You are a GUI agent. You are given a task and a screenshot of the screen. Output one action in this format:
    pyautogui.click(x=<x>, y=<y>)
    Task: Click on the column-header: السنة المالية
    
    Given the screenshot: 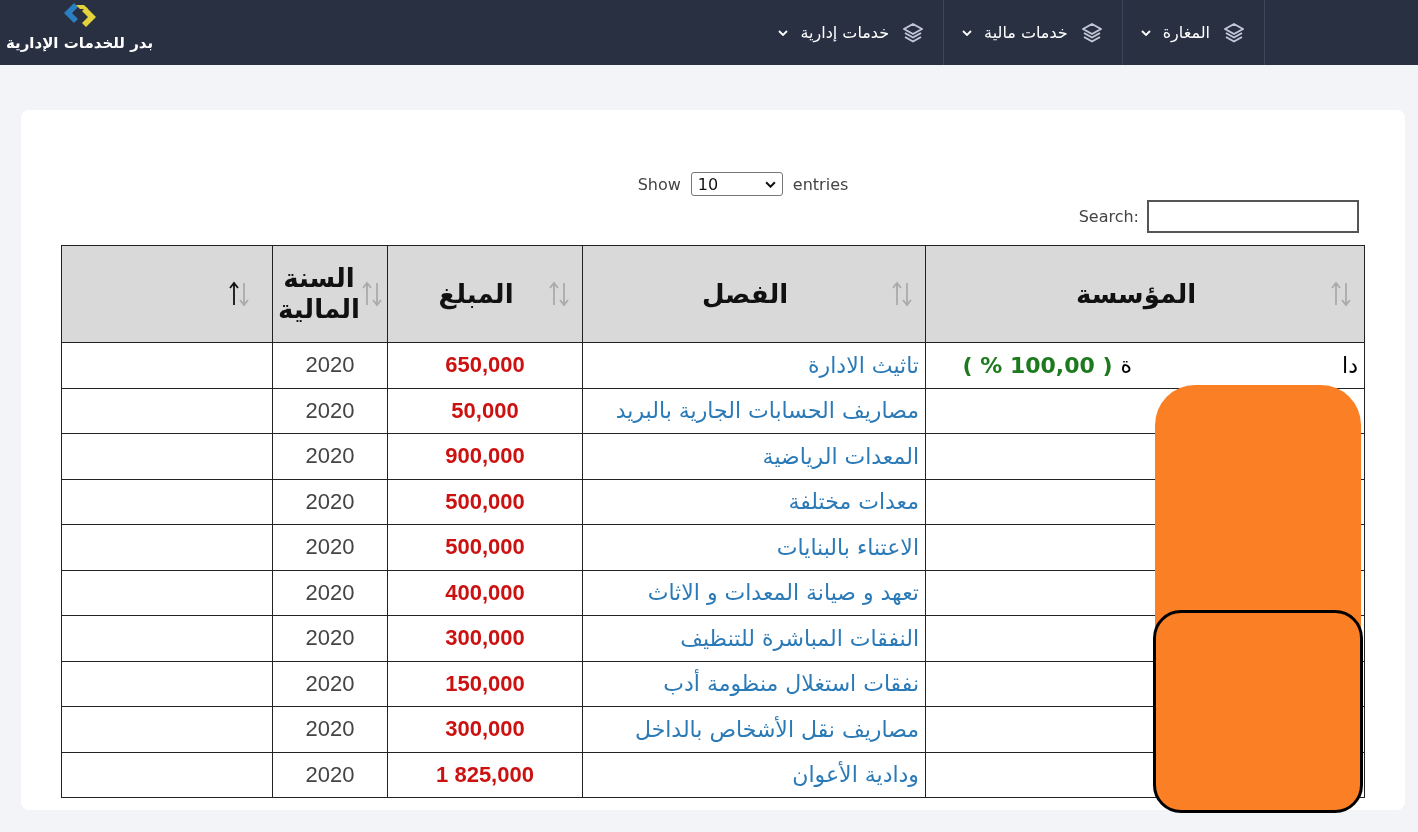 What is the action you would take?
    pyautogui.click(x=330, y=294)
    